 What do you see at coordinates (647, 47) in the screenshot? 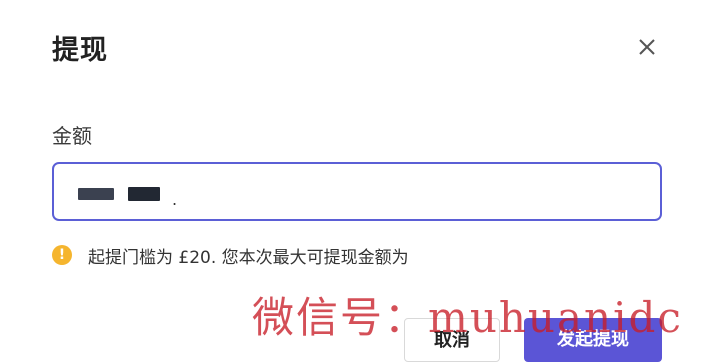
I see `close-icon` at bounding box center [647, 47].